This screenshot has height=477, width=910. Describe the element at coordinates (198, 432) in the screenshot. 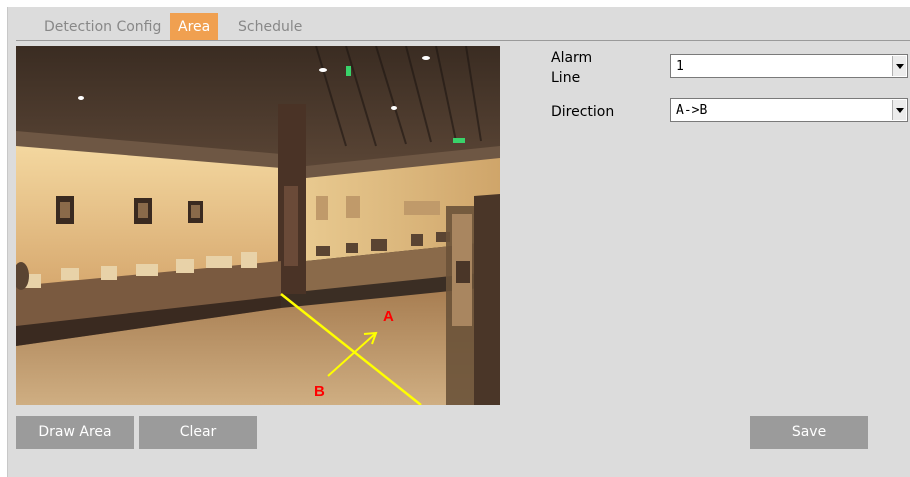

I see `clear-button: Clear` at that location.